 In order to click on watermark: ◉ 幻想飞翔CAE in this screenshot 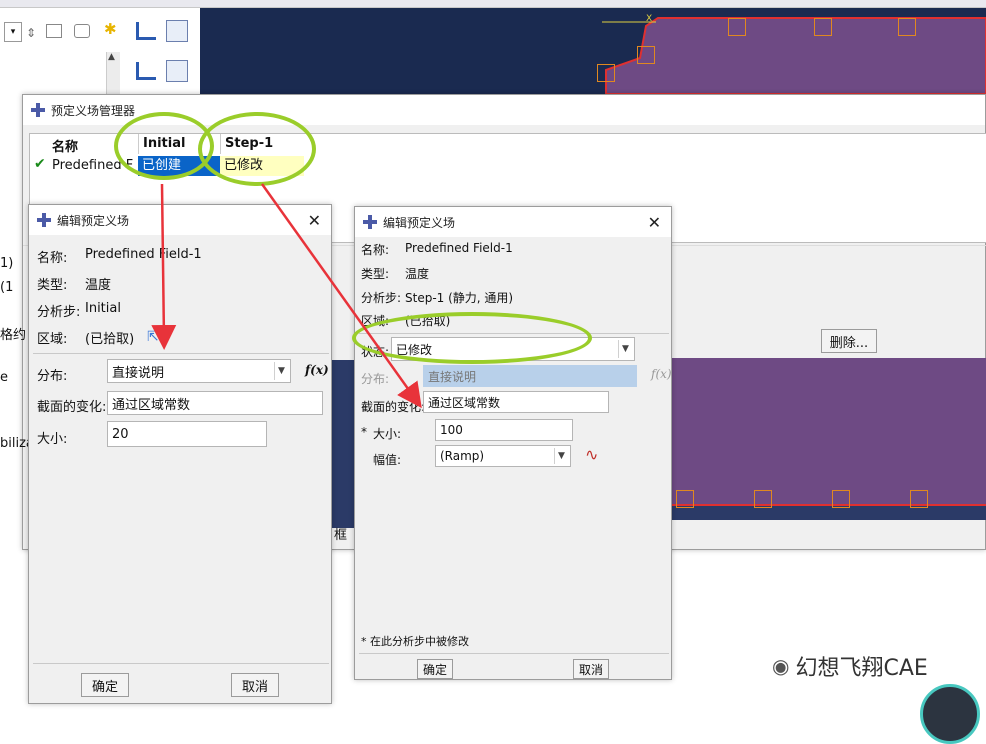, I will do `click(850, 666)`.